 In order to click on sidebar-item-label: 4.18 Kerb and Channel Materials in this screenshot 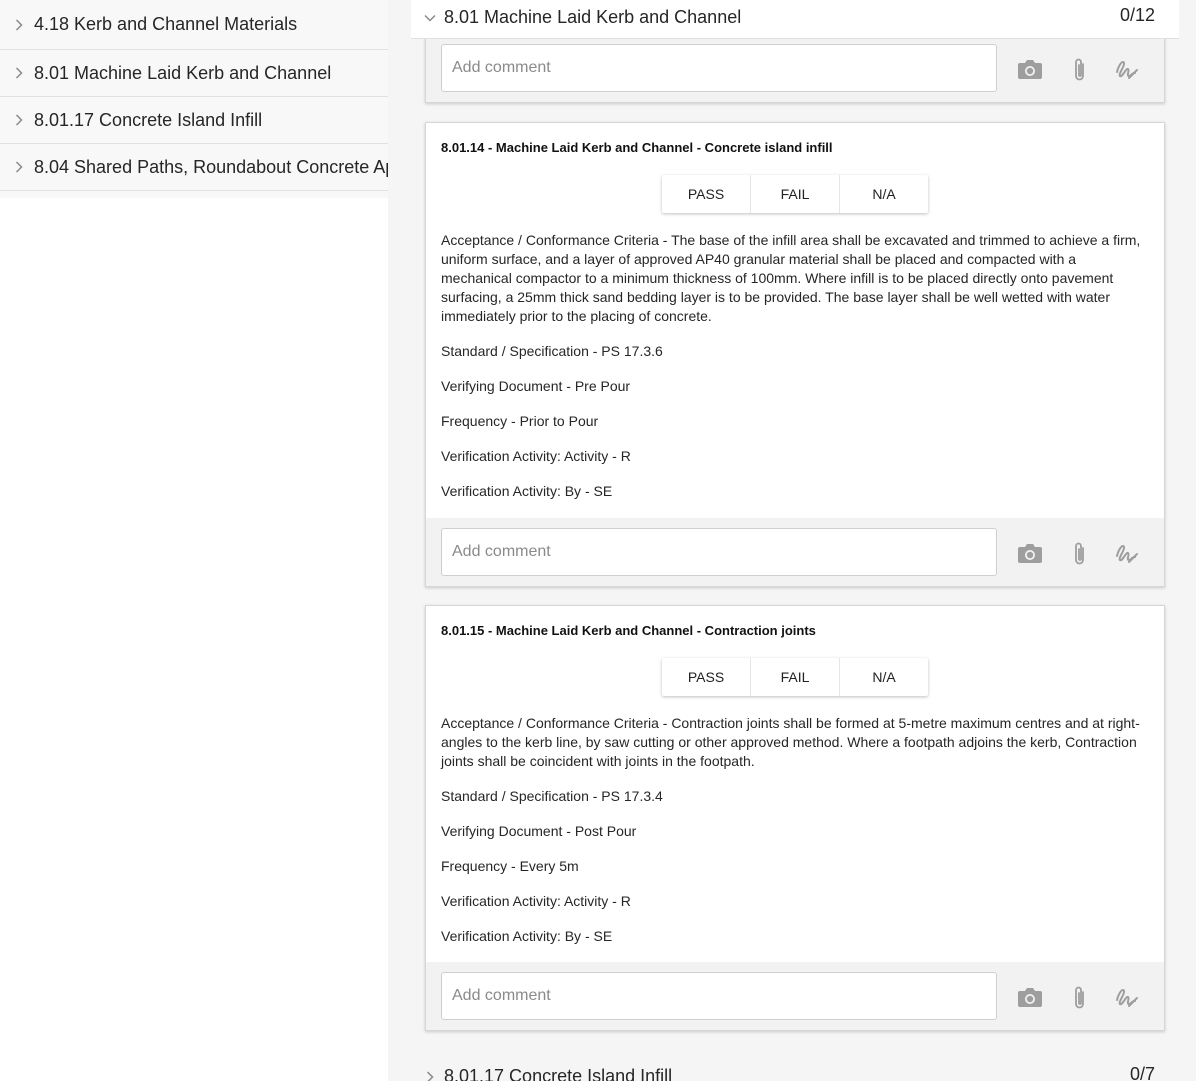, I will do `click(166, 24)`.